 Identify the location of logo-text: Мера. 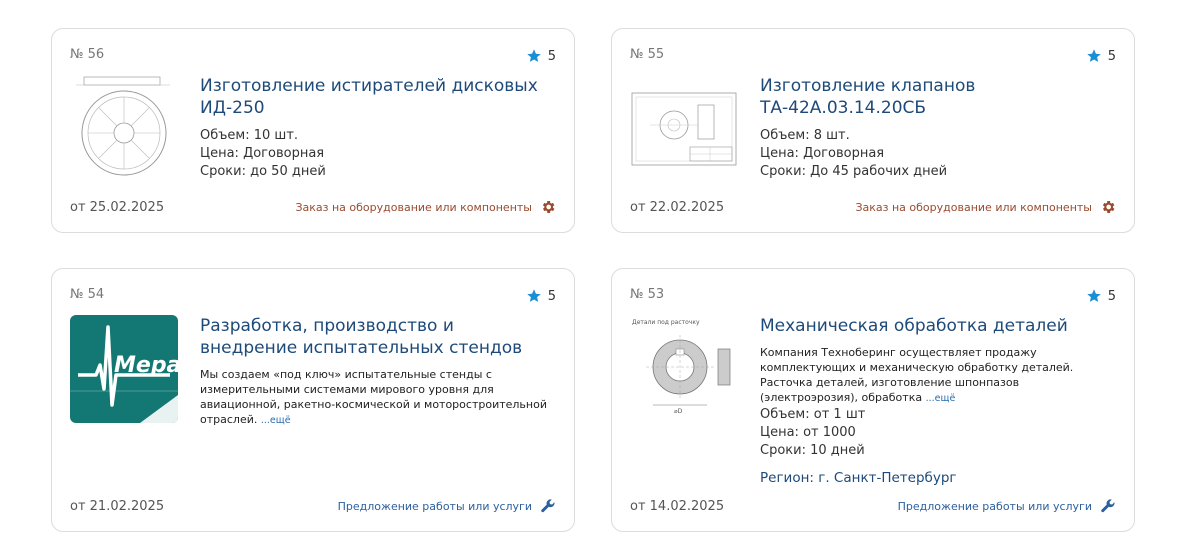
(146, 365).